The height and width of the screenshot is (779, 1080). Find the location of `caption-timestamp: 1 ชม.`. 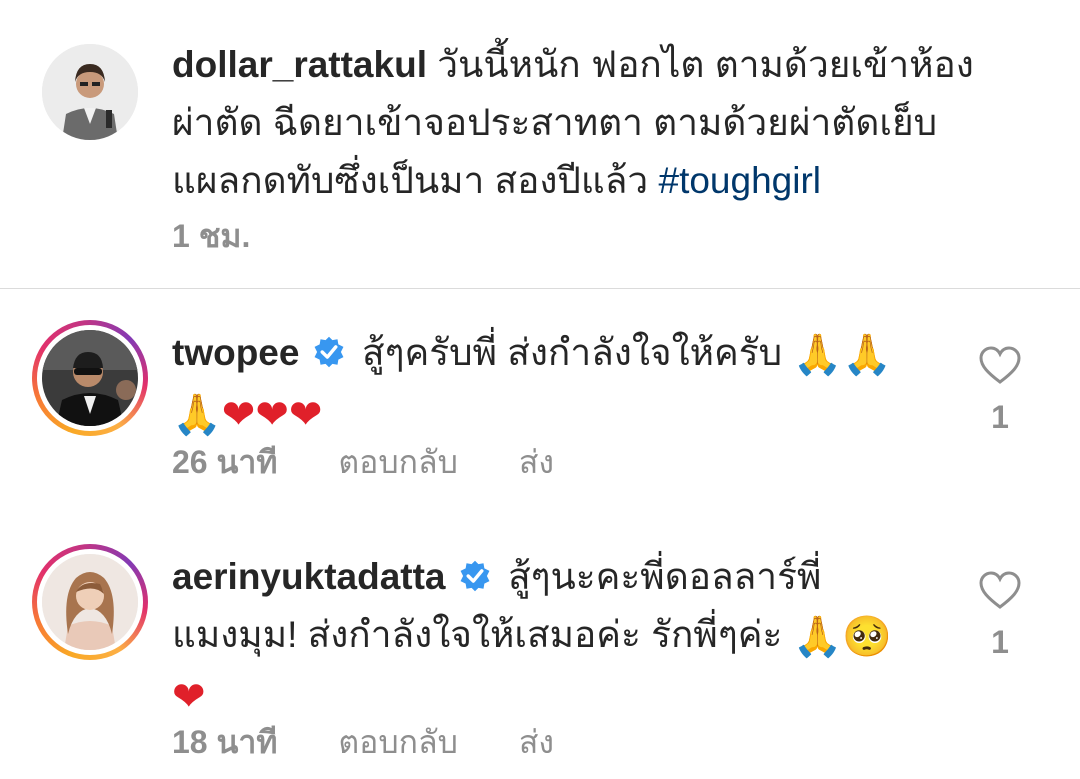

caption-timestamp: 1 ชม. is located at coordinates (211, 236).